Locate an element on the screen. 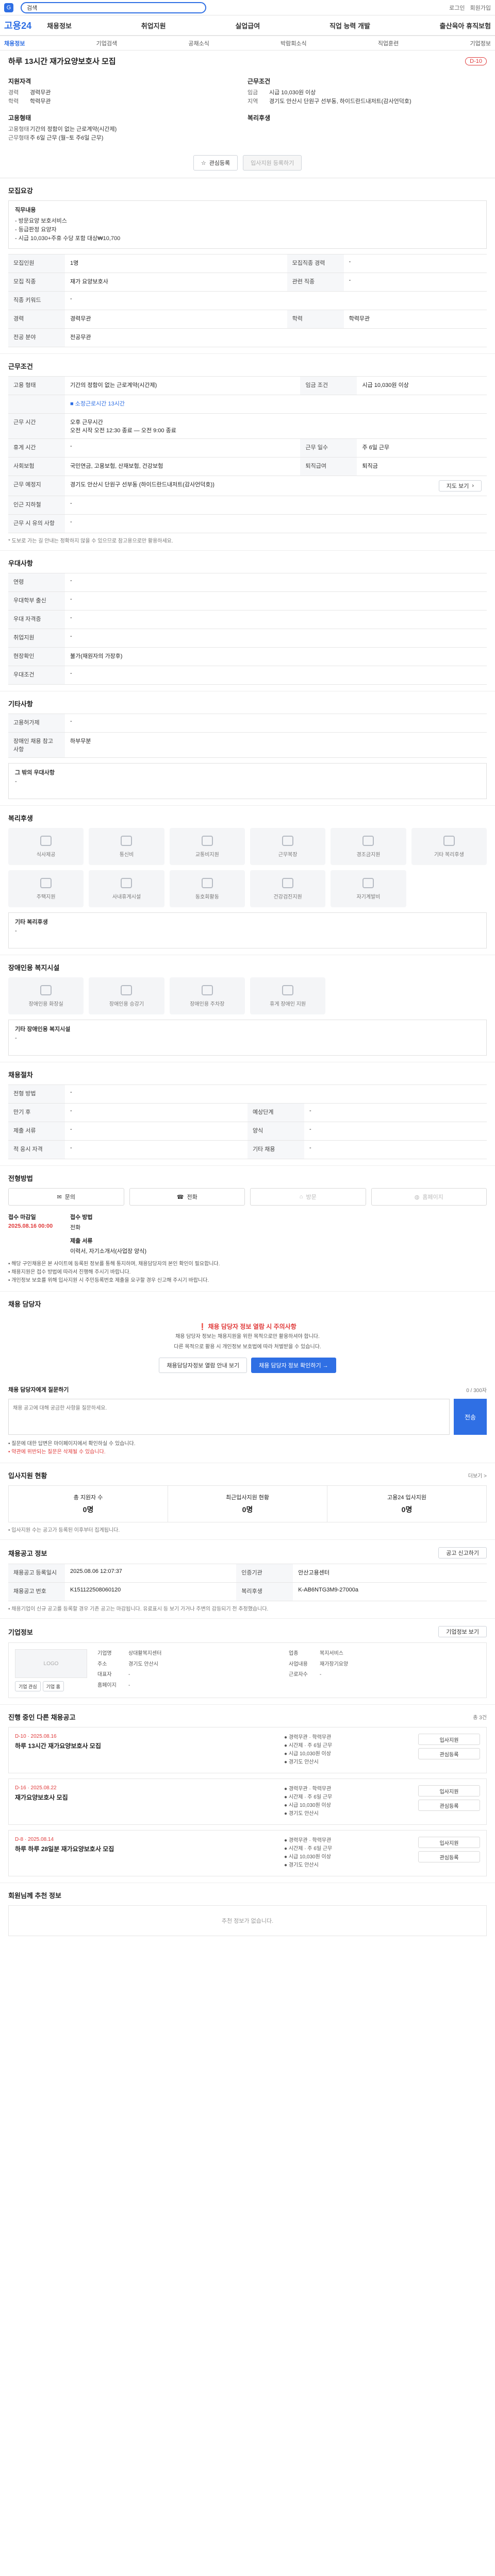 The width and height of the screenshot is (495, 2576). gnb-item: 출산육아 휴직보험 is located at coordinates (466, 25).